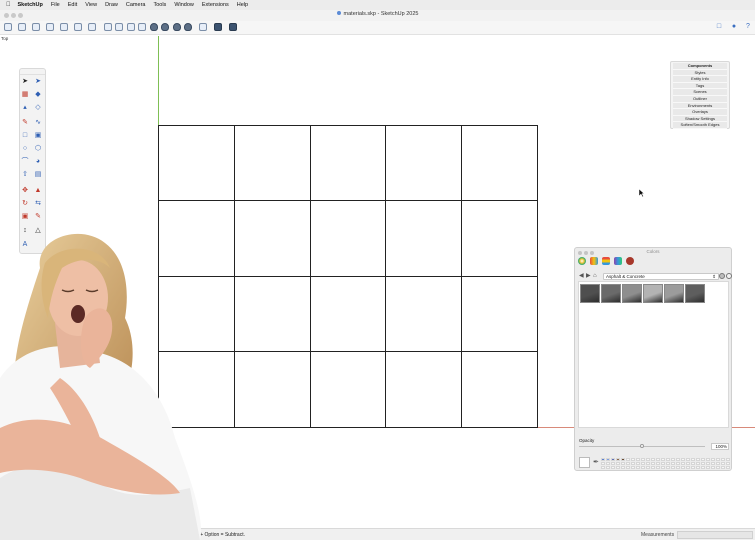  Describe the element at coordinates (25, 204) in the screenshot. I see `rotate-icon: ↻` at that location.